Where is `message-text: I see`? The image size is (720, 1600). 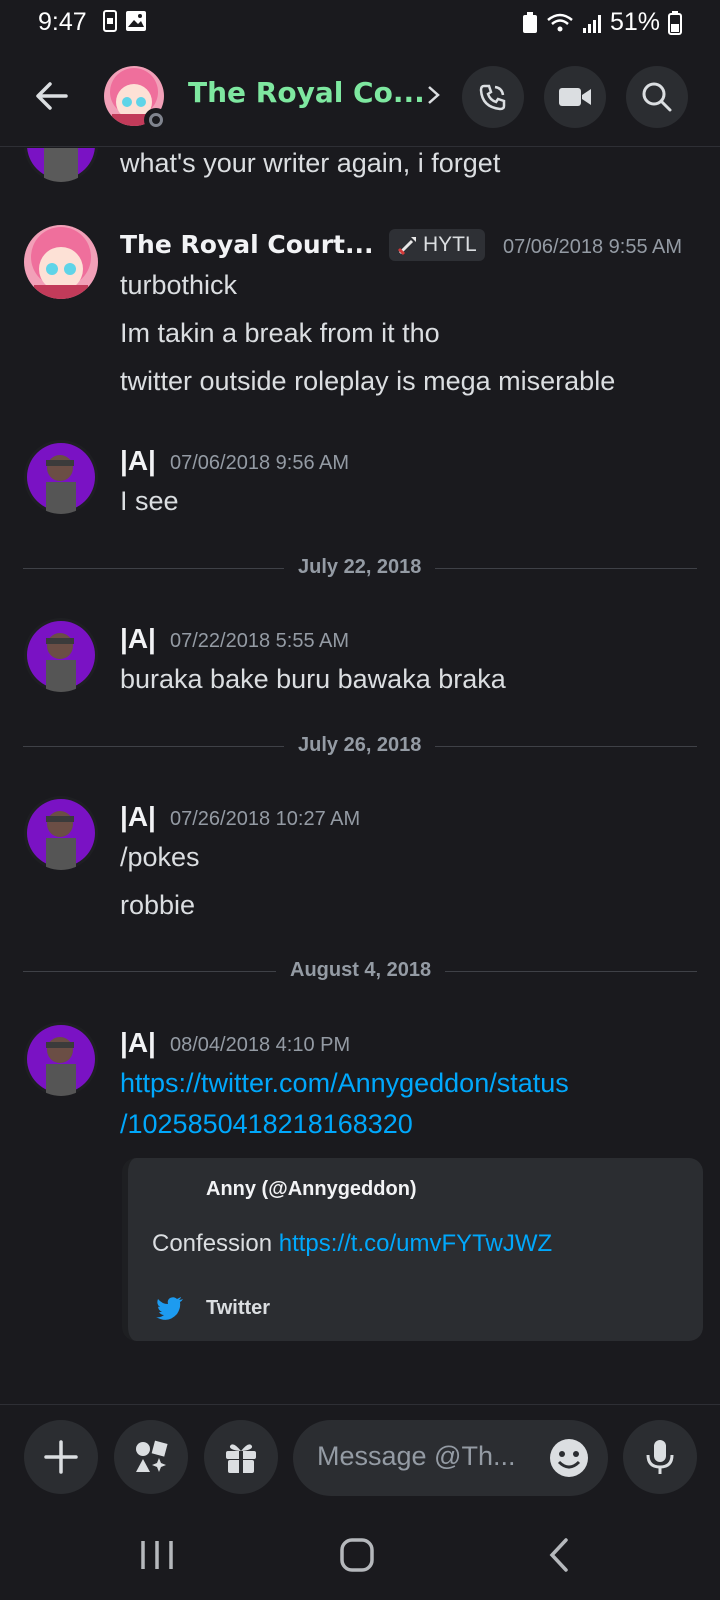 message-text: I see is located at coordinates (149, 501).